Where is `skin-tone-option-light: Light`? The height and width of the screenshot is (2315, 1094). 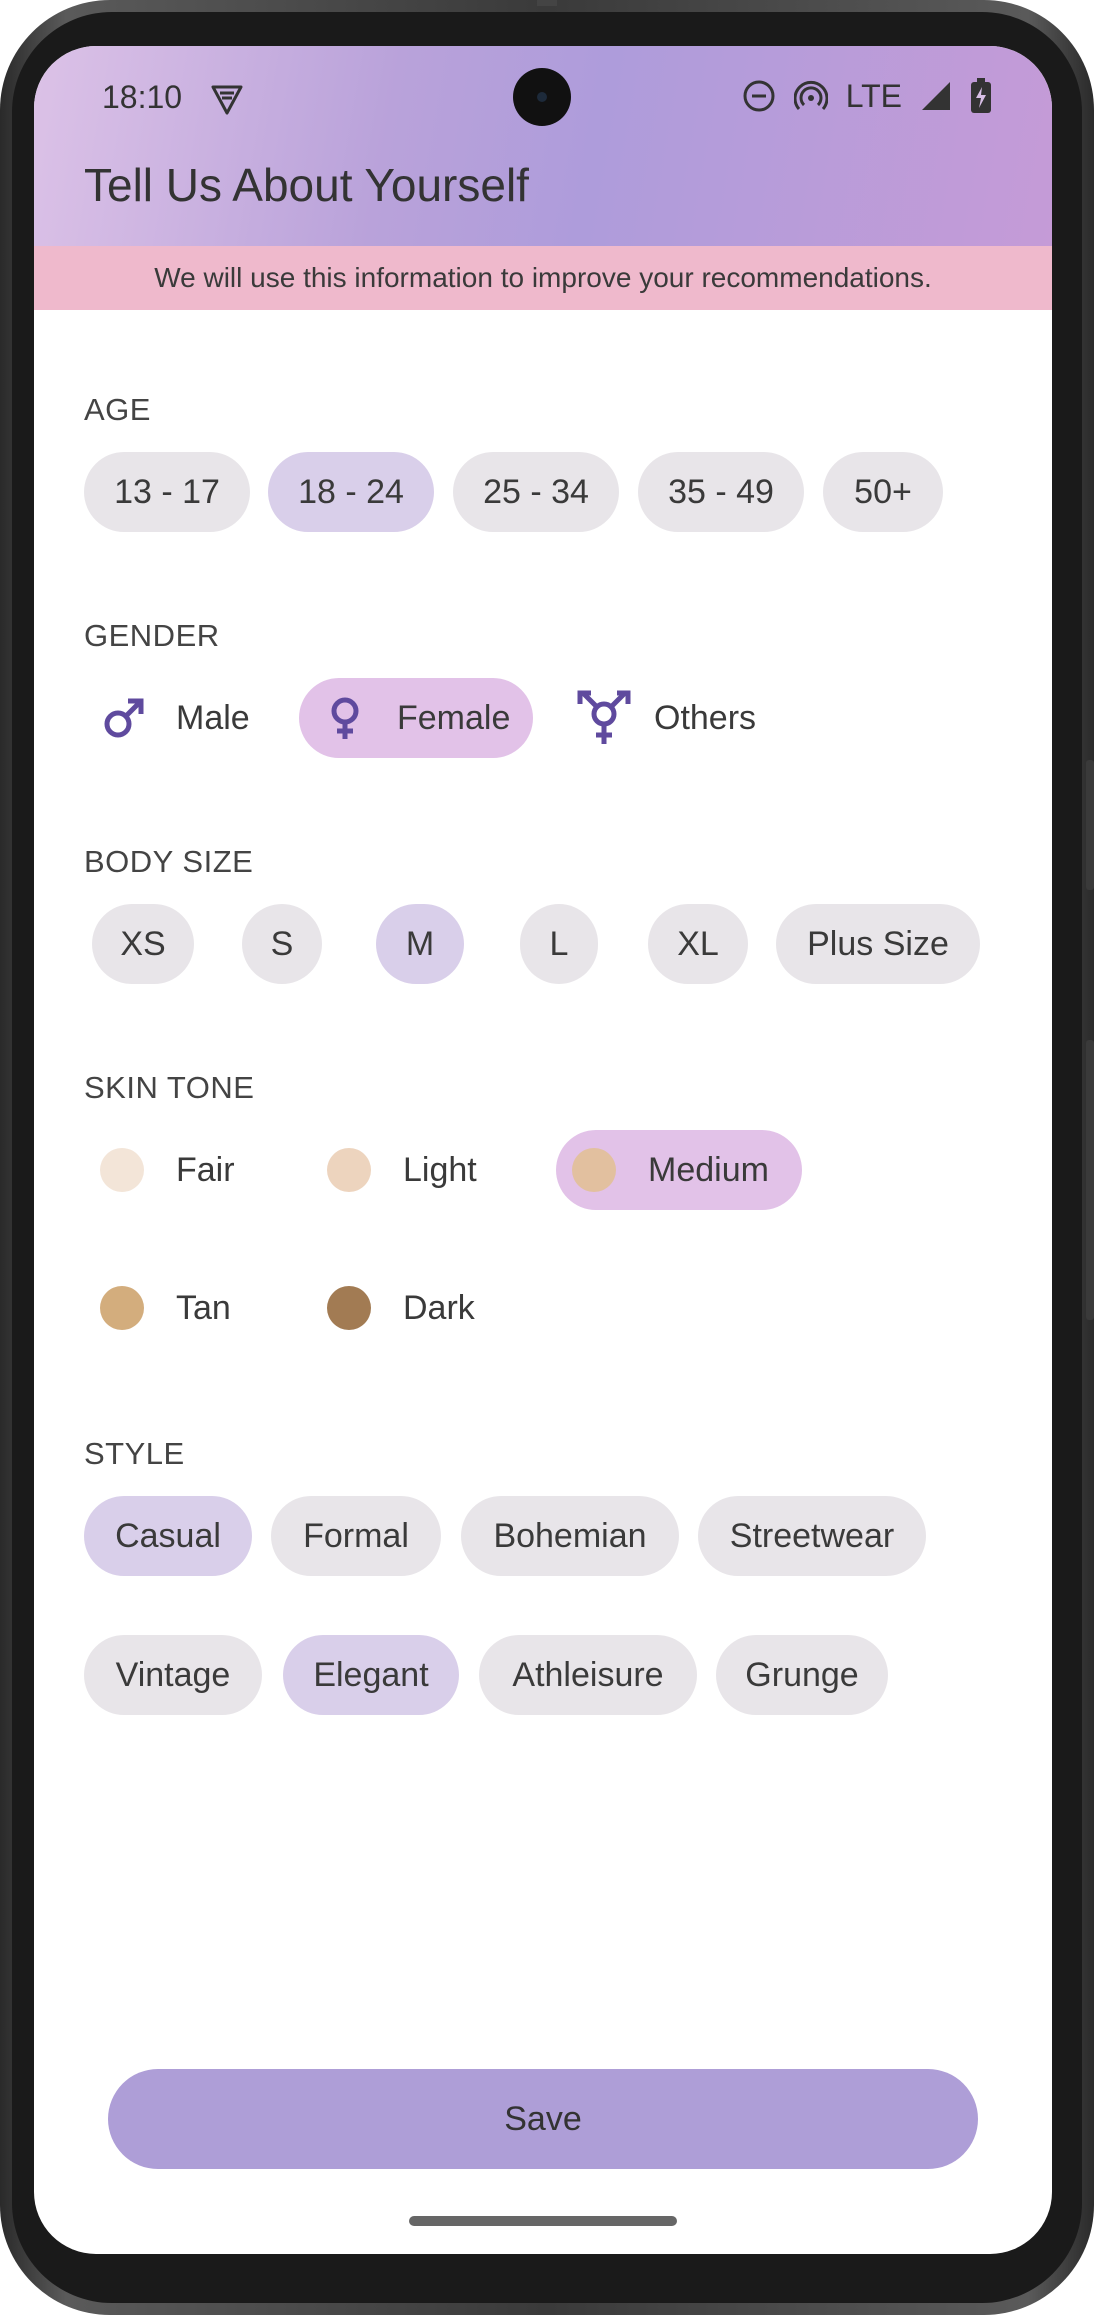
skin-tone-option-light: Light is located at coordinates (411, 1170).